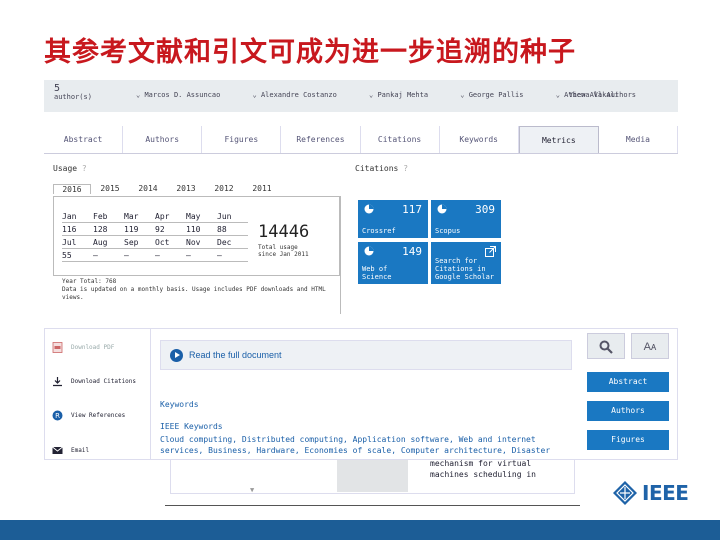 The height and width of the screenshot is (540, 720). Describe the element at coordinates (360, 530) in the screenshot. I see `footer-band` at that location.